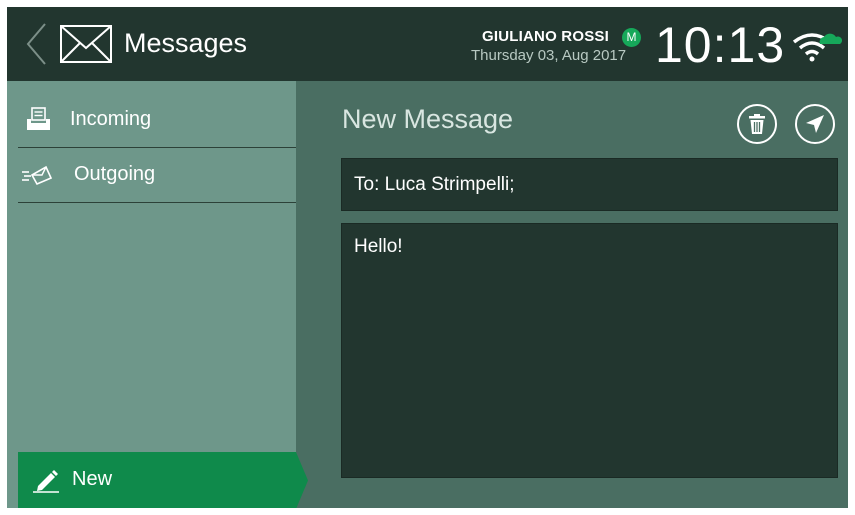  I want to click on current-date: Thursday 03, Aug 2017, so click(549, 55).